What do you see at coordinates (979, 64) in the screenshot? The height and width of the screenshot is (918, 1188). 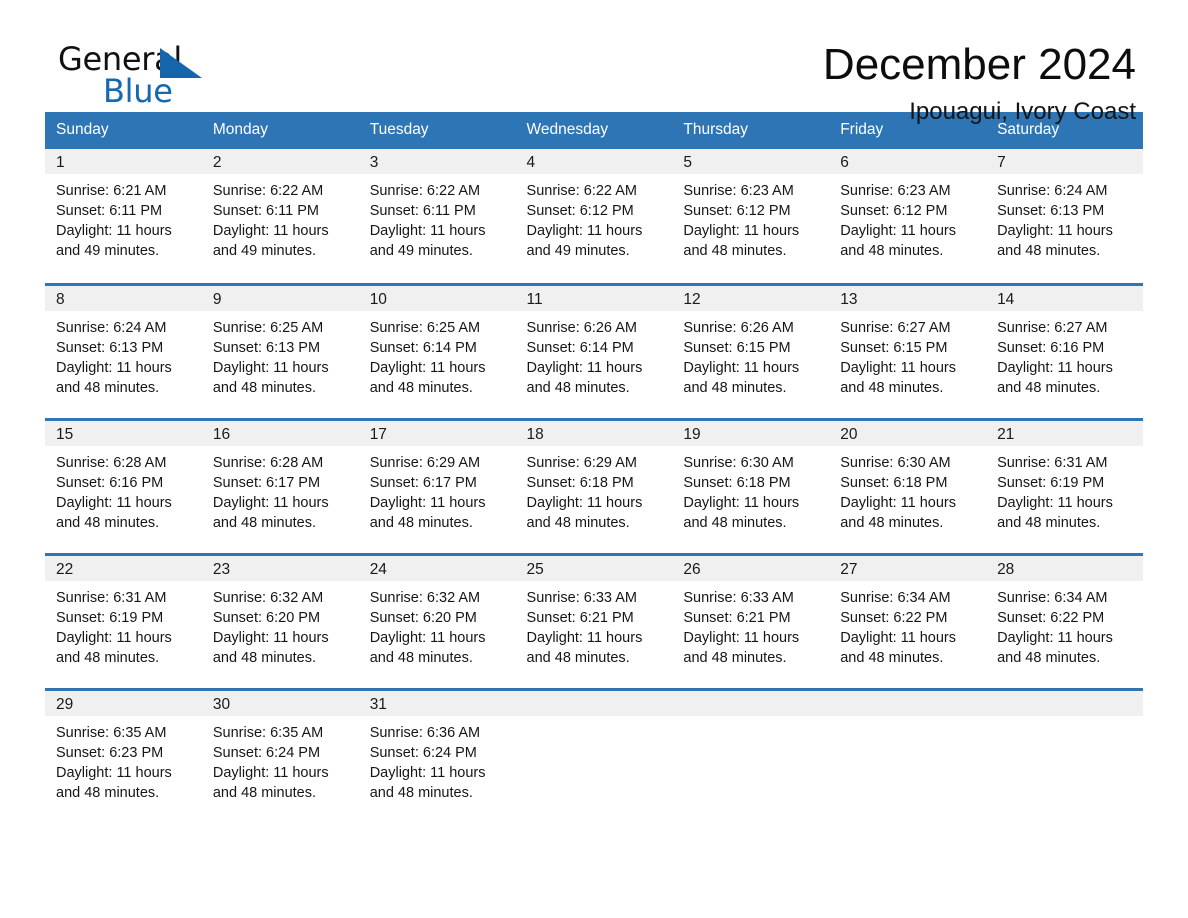 I see `page-title: December 2024` at bounding box center [979, 64].